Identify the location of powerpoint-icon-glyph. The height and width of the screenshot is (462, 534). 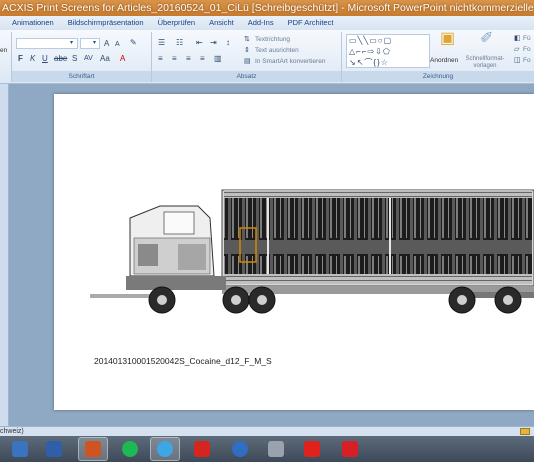
(93, 449).